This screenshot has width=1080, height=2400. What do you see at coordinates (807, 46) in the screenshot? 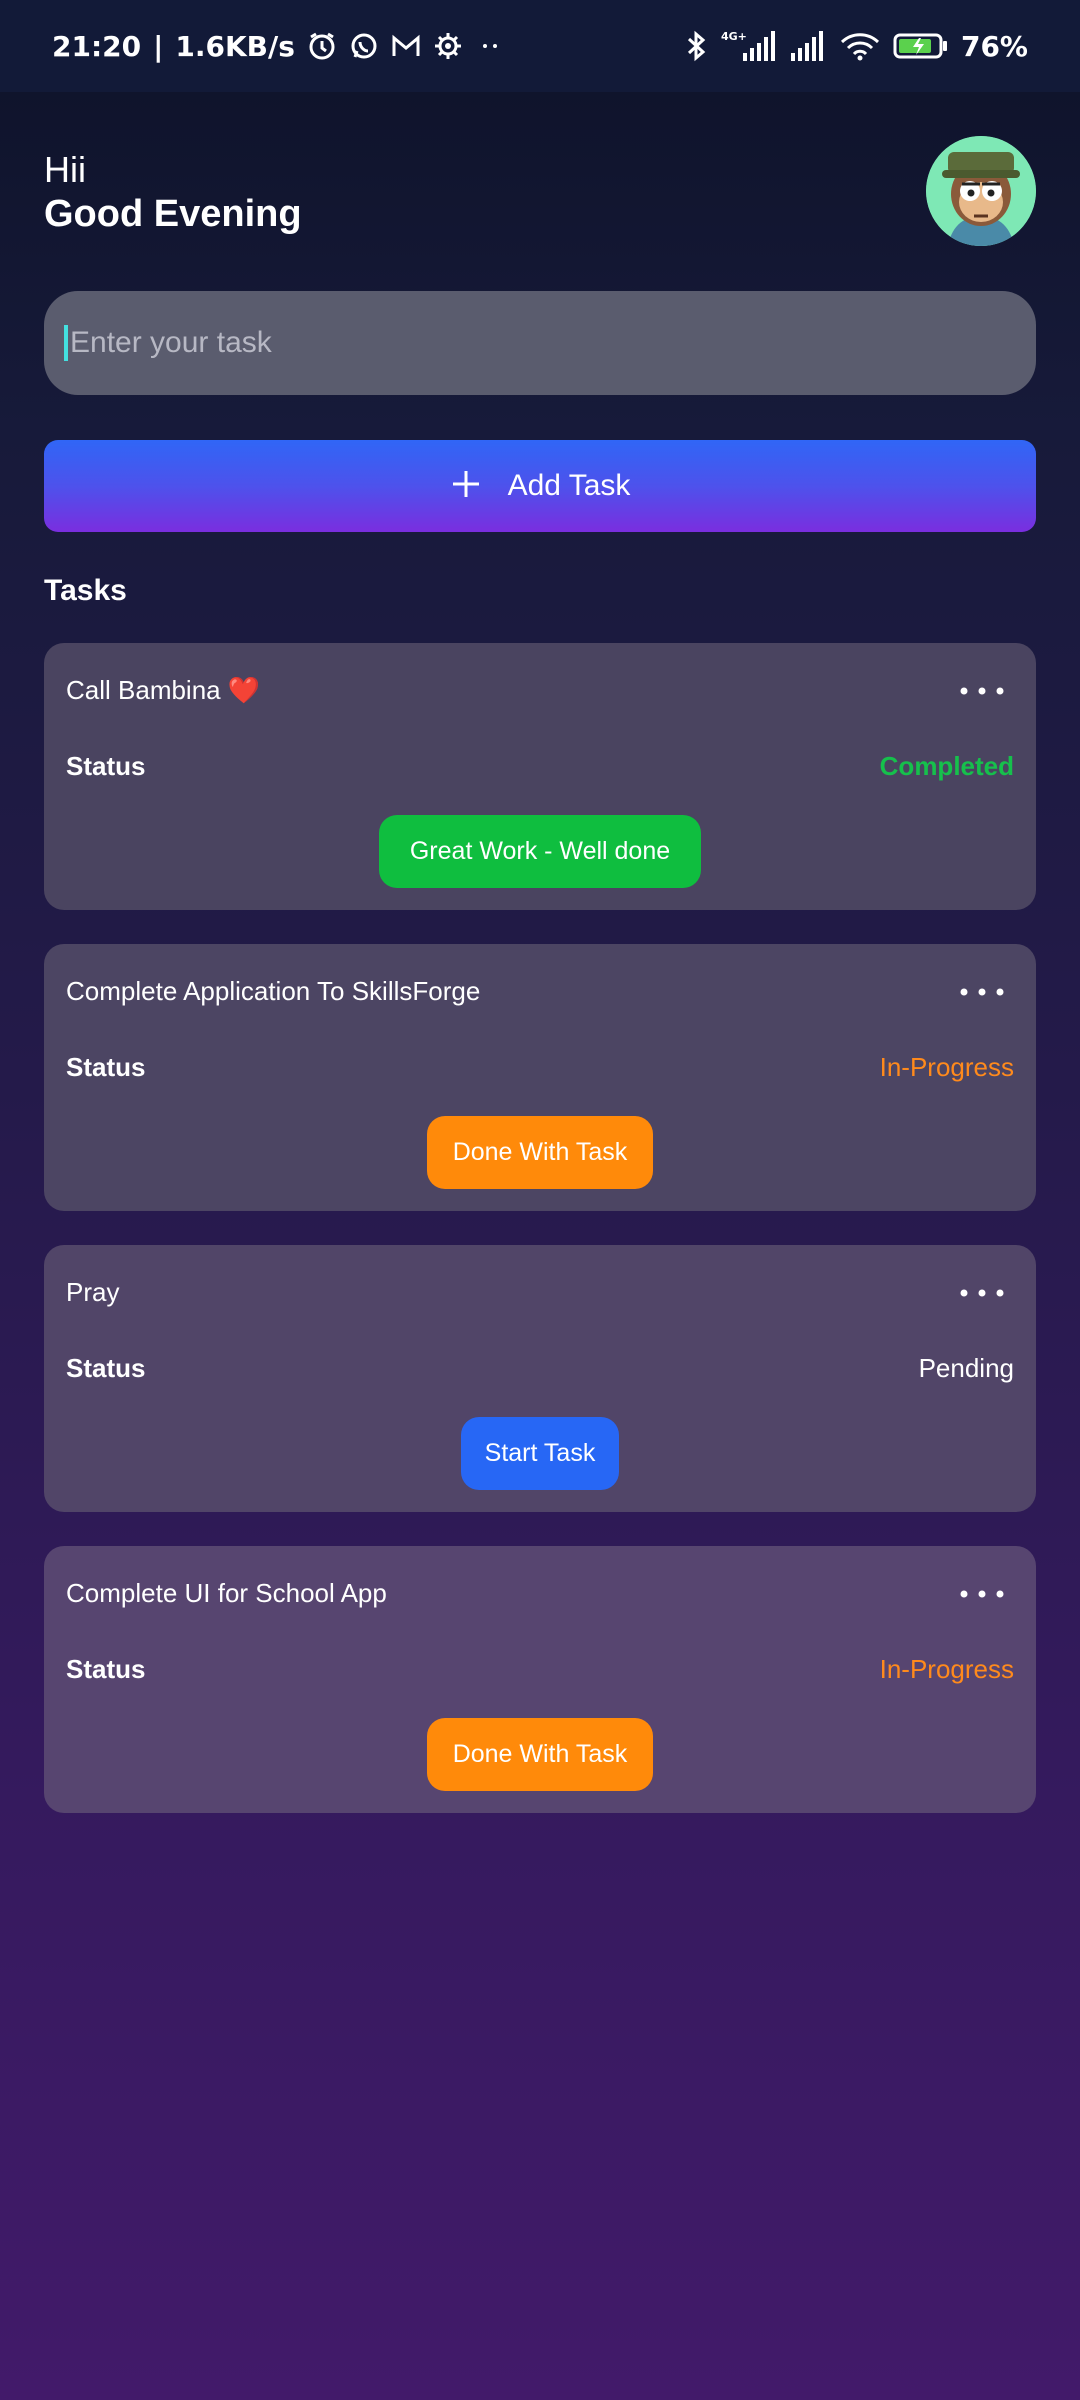
I see `signal-icon` at bounding box center [807, 46].